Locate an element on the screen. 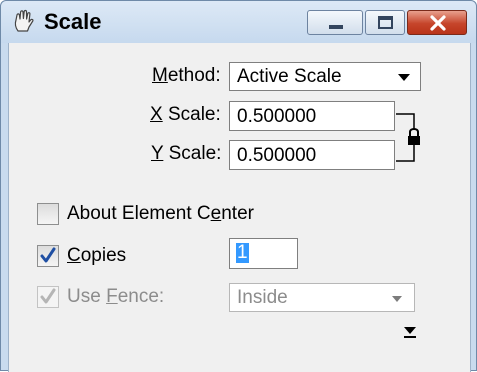 The height and width of the screenshot is (372, 477). hand-tool-icon is located at coordinates (24, 21).